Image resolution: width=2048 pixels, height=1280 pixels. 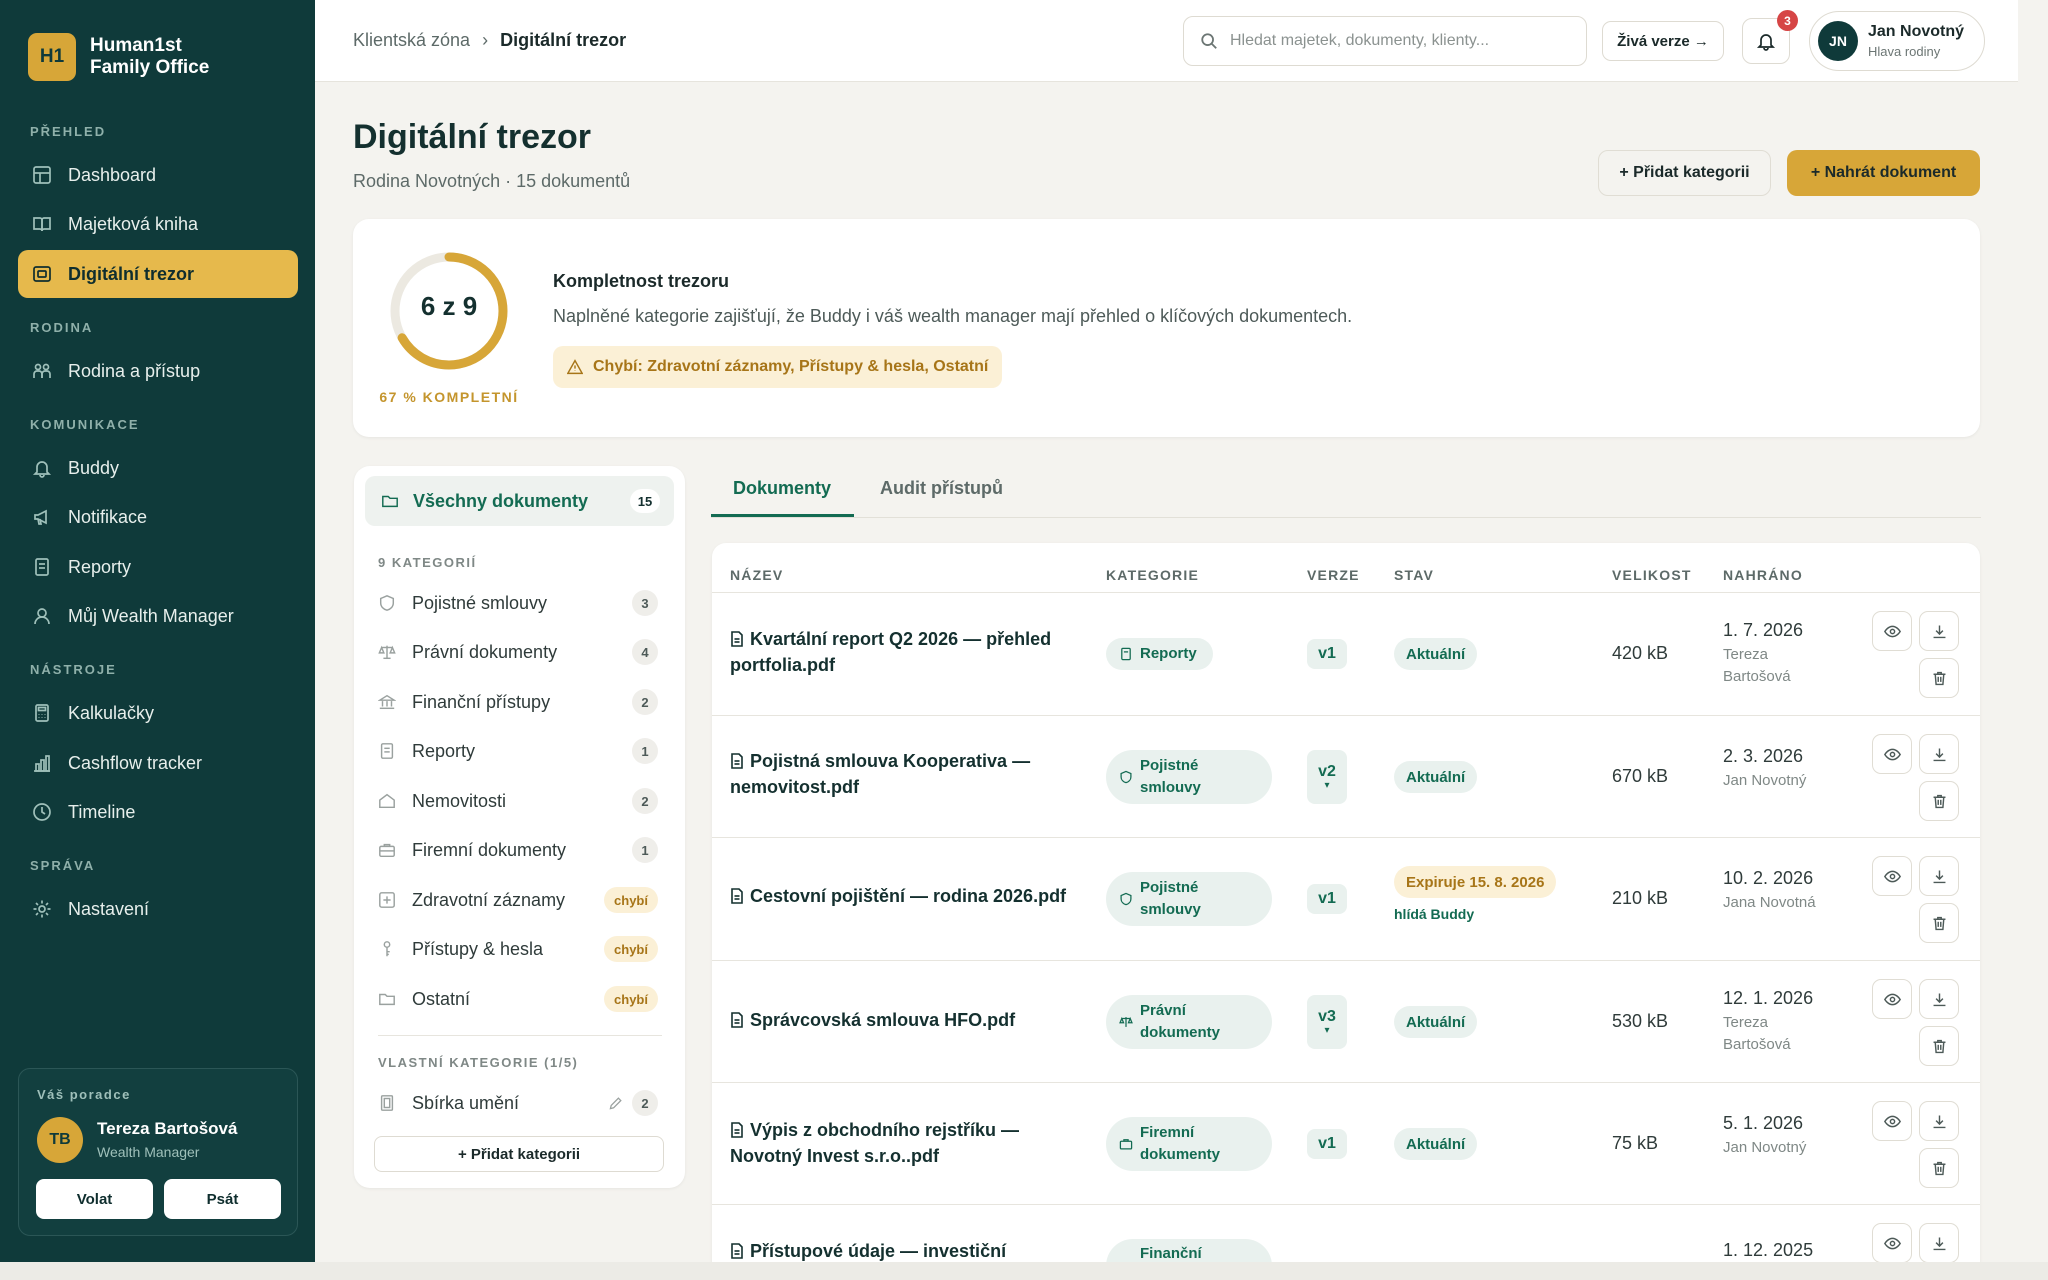 What do you see at coordinates (1209, 41) in the screenshot?
I see `search-icon` at bounding box center [1209, 41].